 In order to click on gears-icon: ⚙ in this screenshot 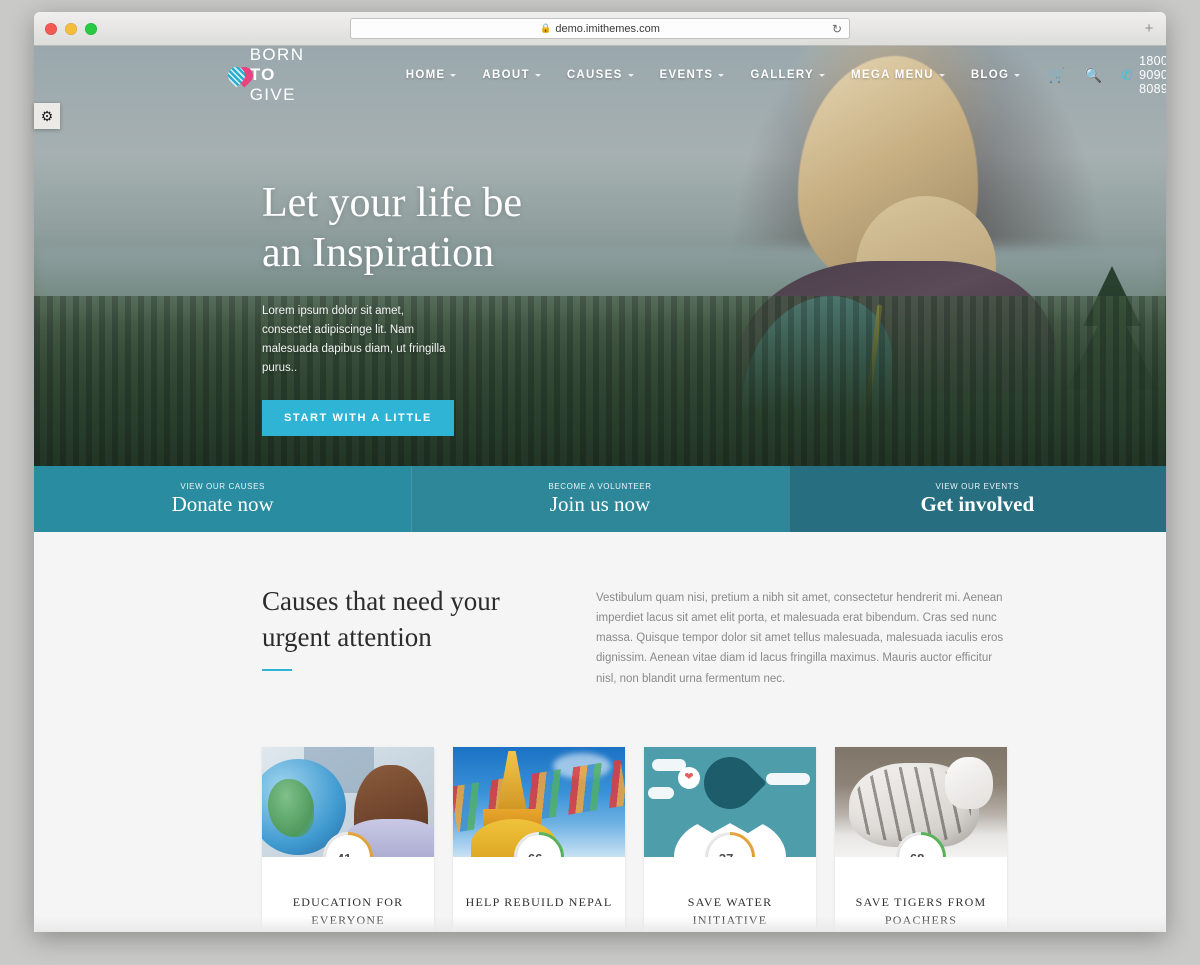, I will do `click(47, 116)`.